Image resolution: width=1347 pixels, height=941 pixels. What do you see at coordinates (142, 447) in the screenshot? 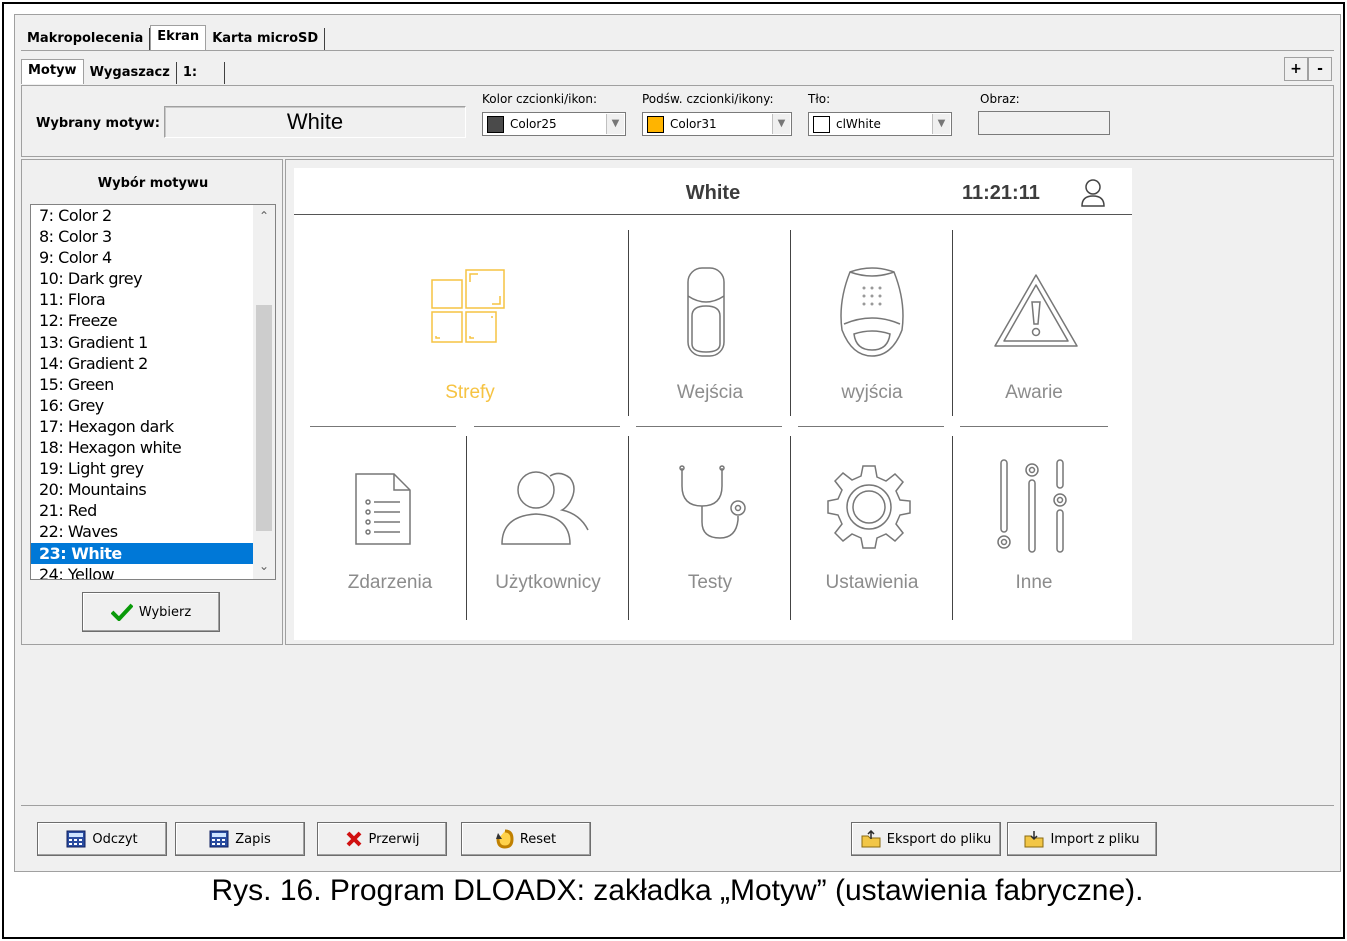
I see `list-item: 18: Hexagon white` at bounding box center [142, 447].